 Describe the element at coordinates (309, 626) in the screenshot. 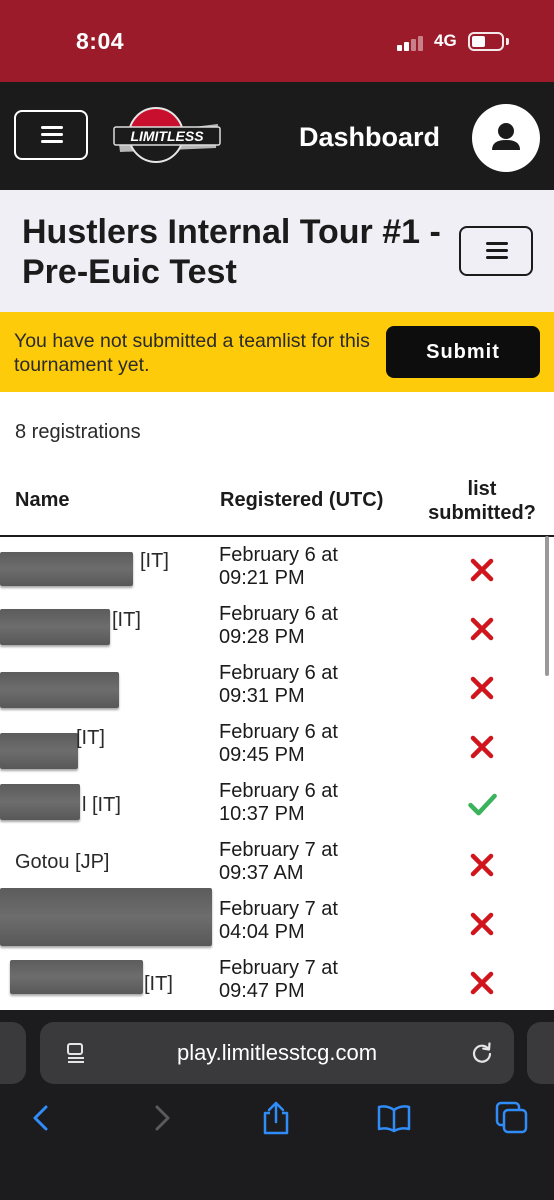

I see `registered-date: February 6 at 09:28 PM` at that location.